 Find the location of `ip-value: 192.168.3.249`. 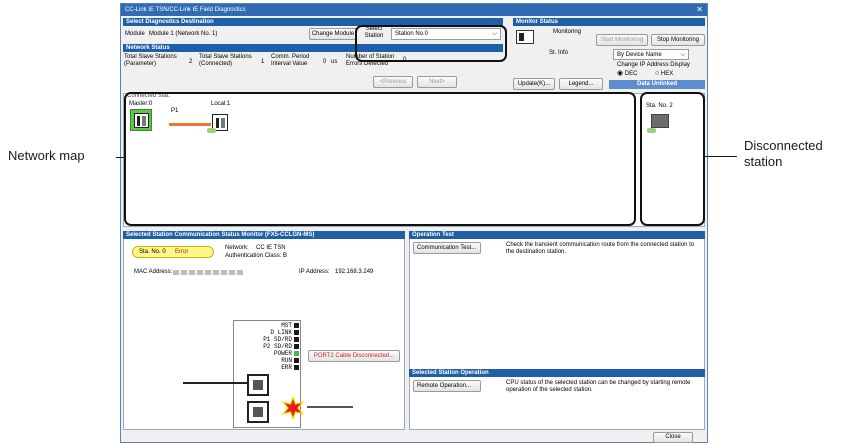

ip-value: 192.168.3.249 is located at coordinates (354, 272).